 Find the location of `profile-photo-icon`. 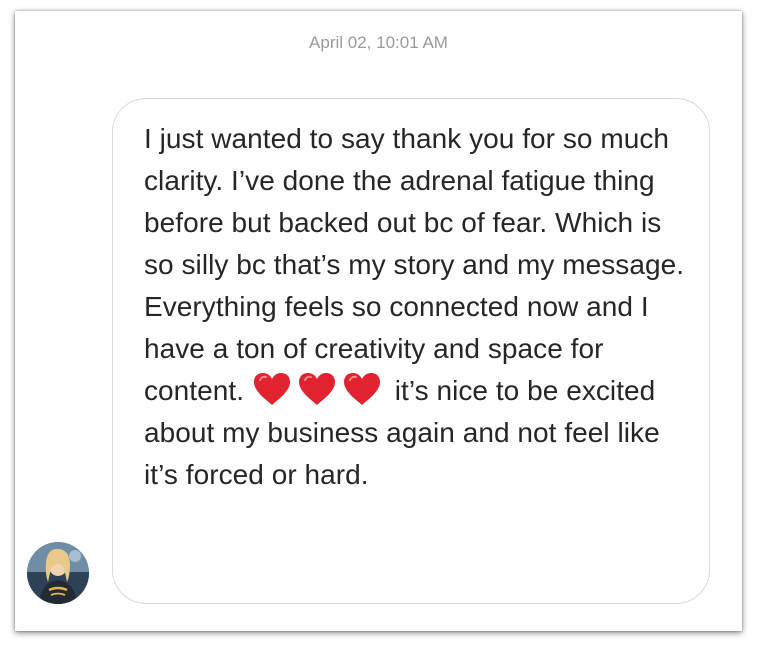

profile-photo-icon is located at coordinates (58, 573).